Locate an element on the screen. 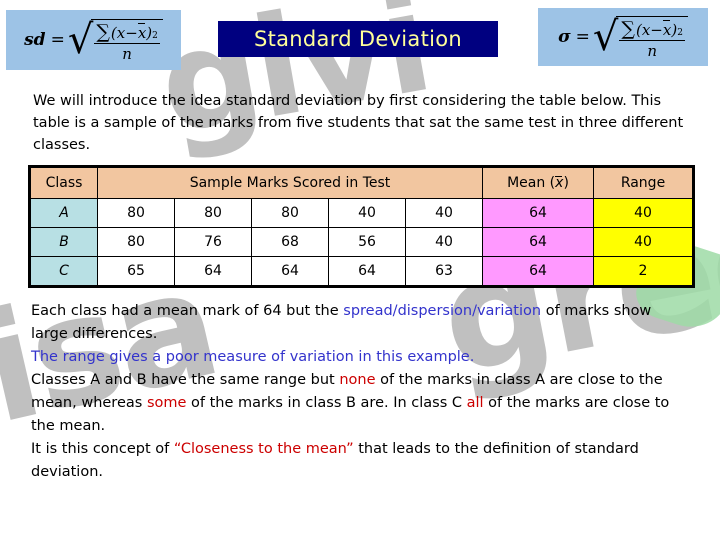  formula-sd-radical: √ ∑(x − x) 2 n is located at coordinates (115, 39).